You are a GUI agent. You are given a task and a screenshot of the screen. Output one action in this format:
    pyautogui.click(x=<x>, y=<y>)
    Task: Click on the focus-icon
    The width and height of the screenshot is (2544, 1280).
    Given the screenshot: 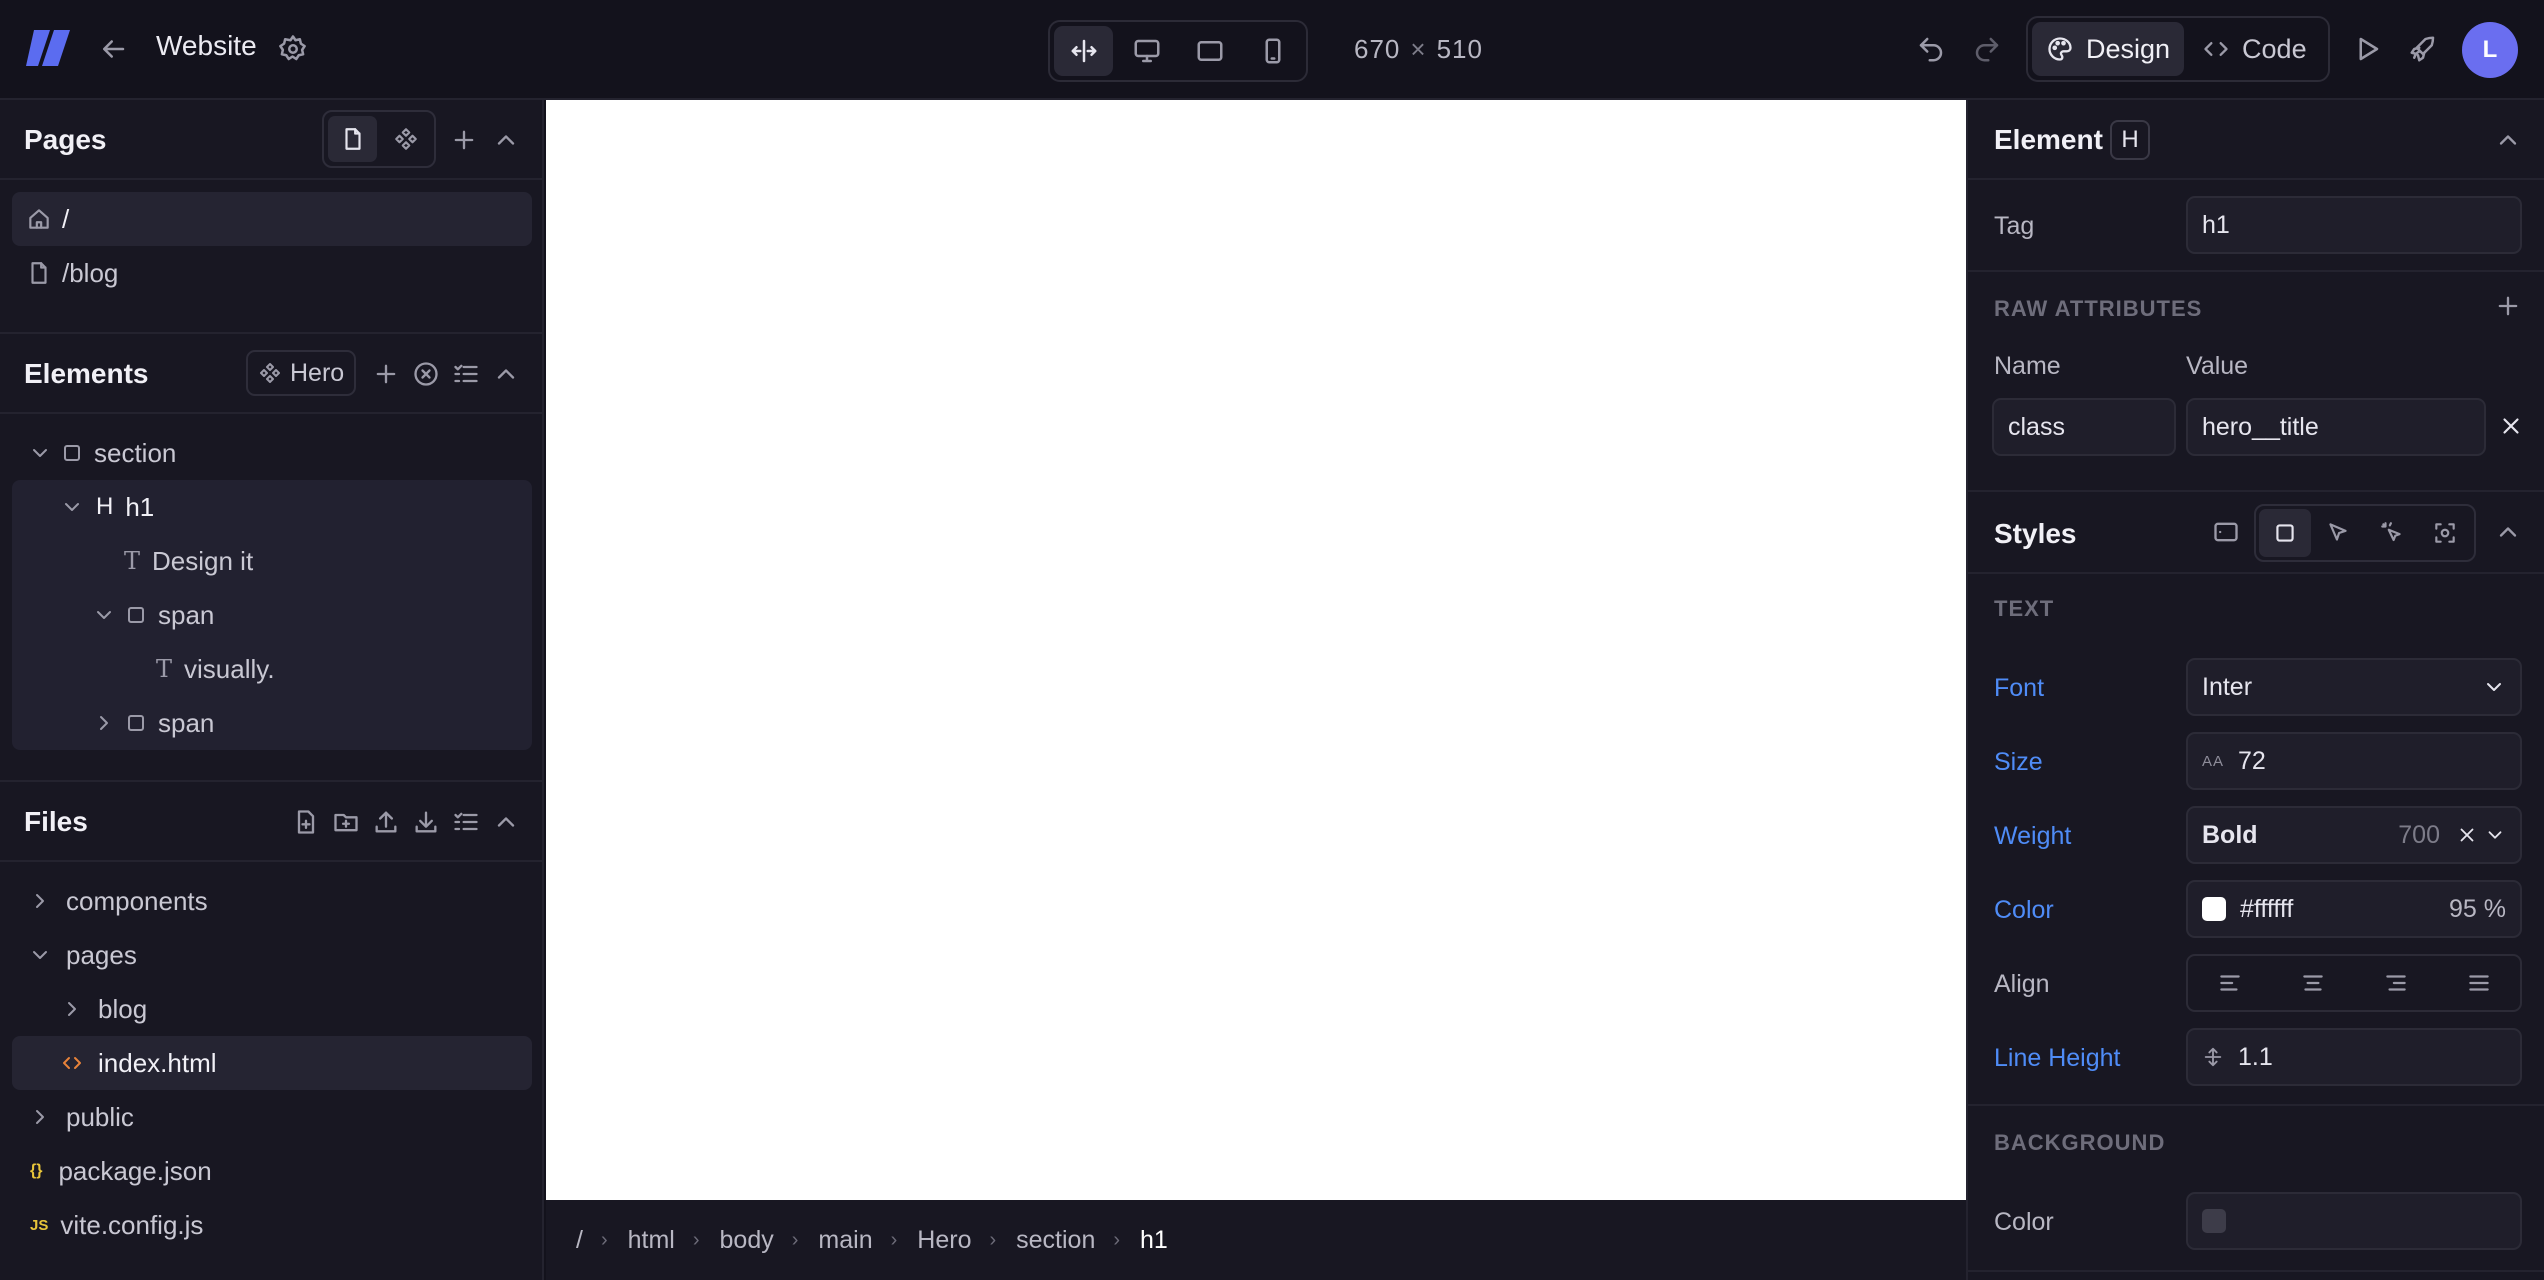 What is the action you would take?
    pyautogui.click(x=2445, y=533)
    